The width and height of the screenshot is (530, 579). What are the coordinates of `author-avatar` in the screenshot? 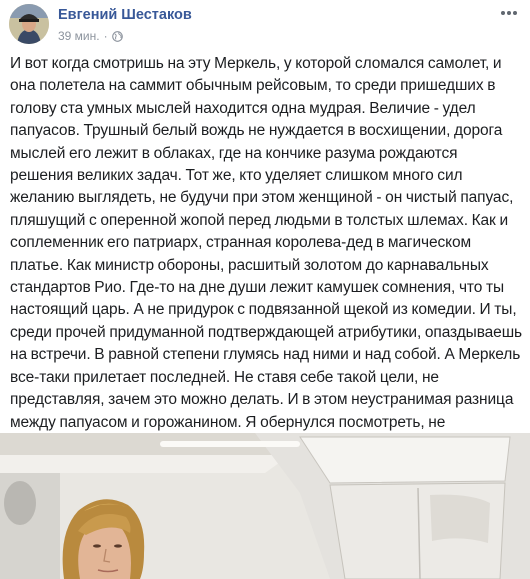 It's located at (29, 24).